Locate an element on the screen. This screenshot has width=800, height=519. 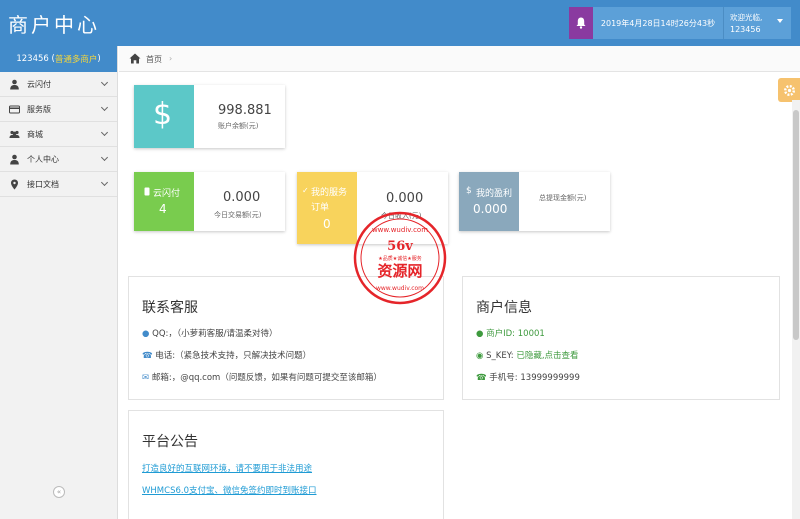
show-skey-link: 已隐藏,点击查看 is located at coordinates (547, 356).